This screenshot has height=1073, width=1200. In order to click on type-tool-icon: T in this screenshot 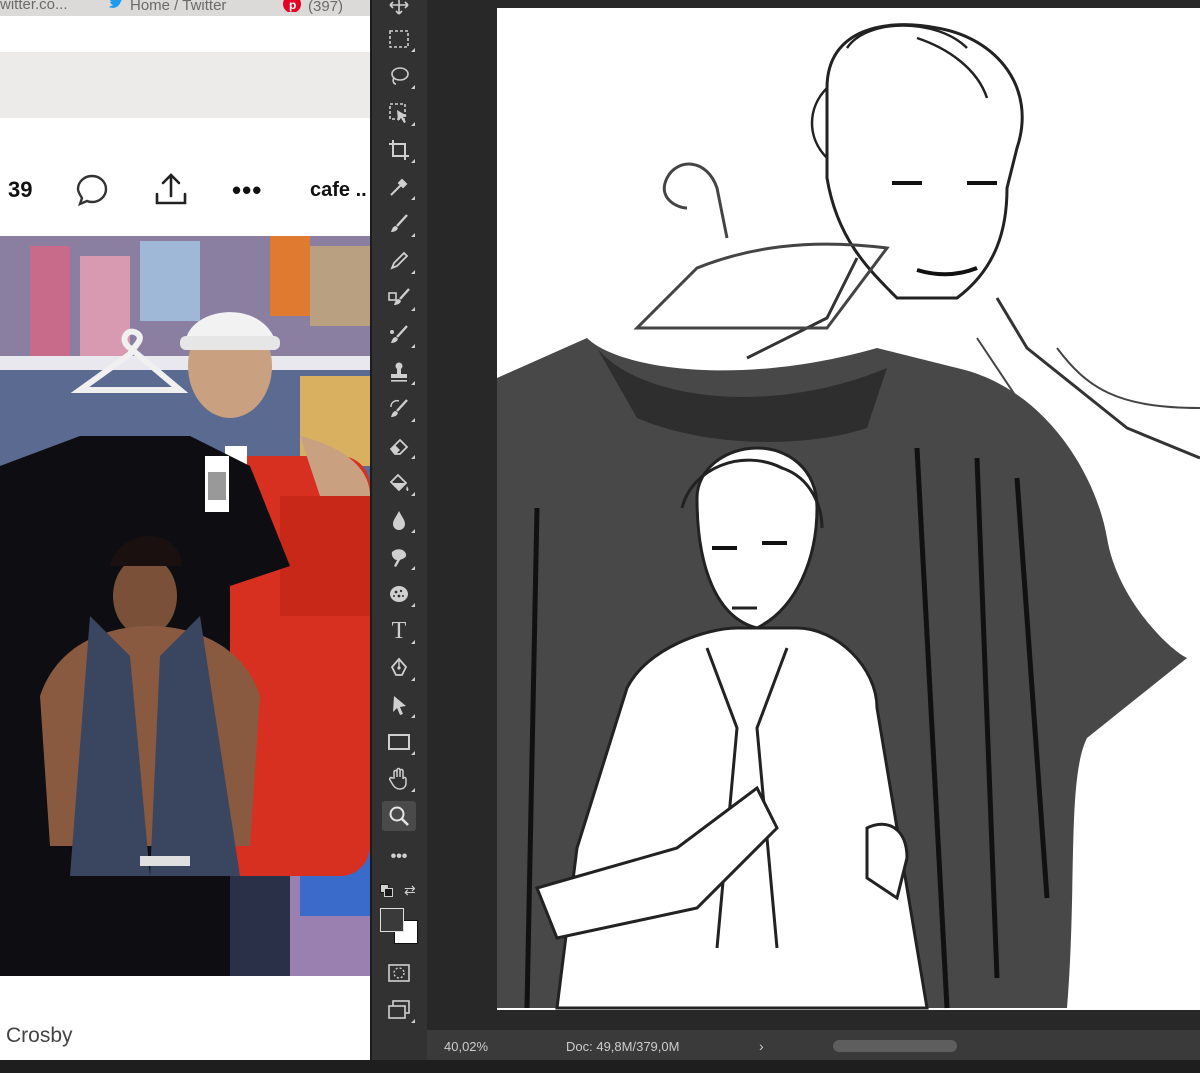, I will do `click(399, 631)`.